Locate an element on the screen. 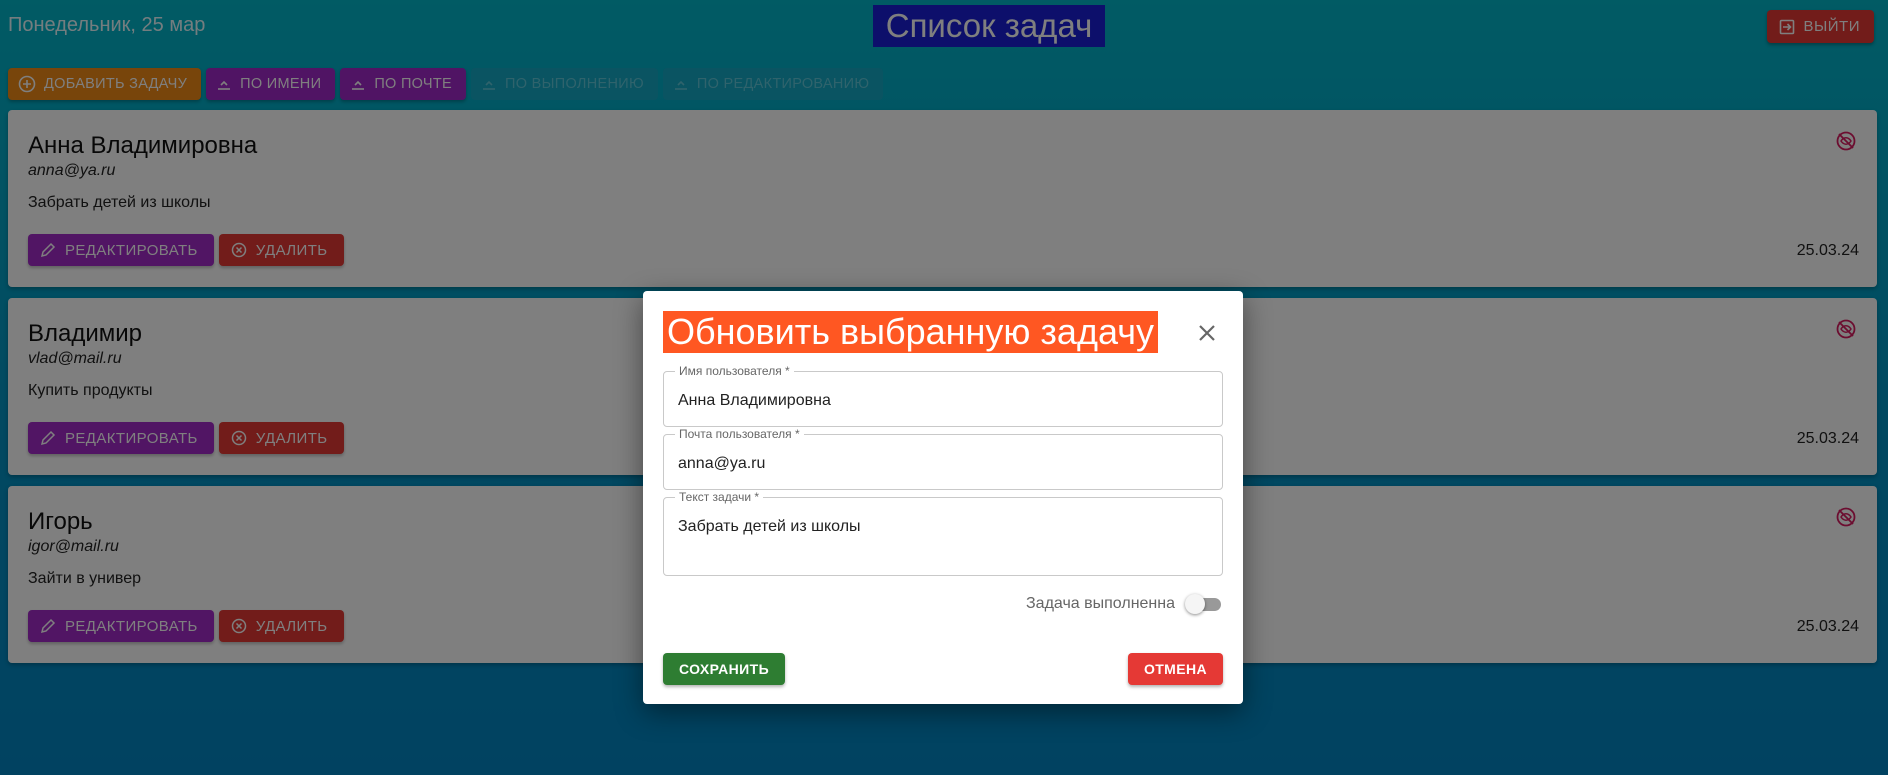 The image size is (1888, 775). task-text-input: Забрать детей из школы is located at coordinates (769, 527).